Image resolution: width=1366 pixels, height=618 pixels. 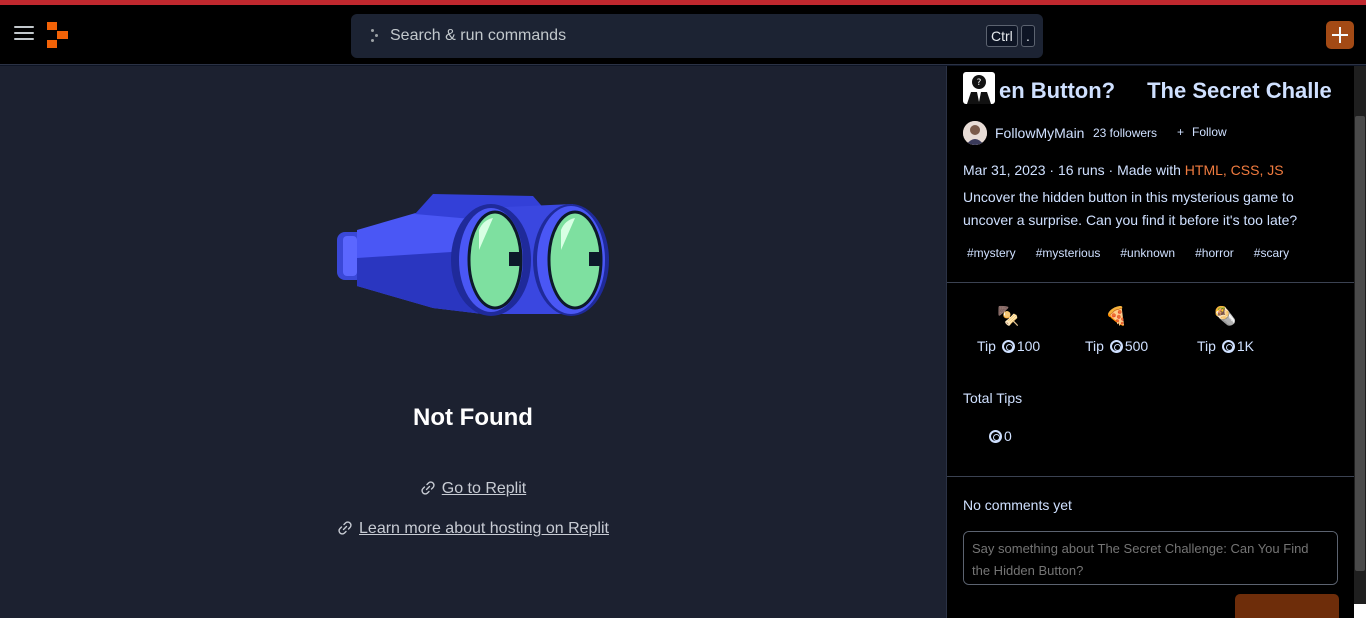 I want to click on binoculars-illustration, so click(x=473, y=255).